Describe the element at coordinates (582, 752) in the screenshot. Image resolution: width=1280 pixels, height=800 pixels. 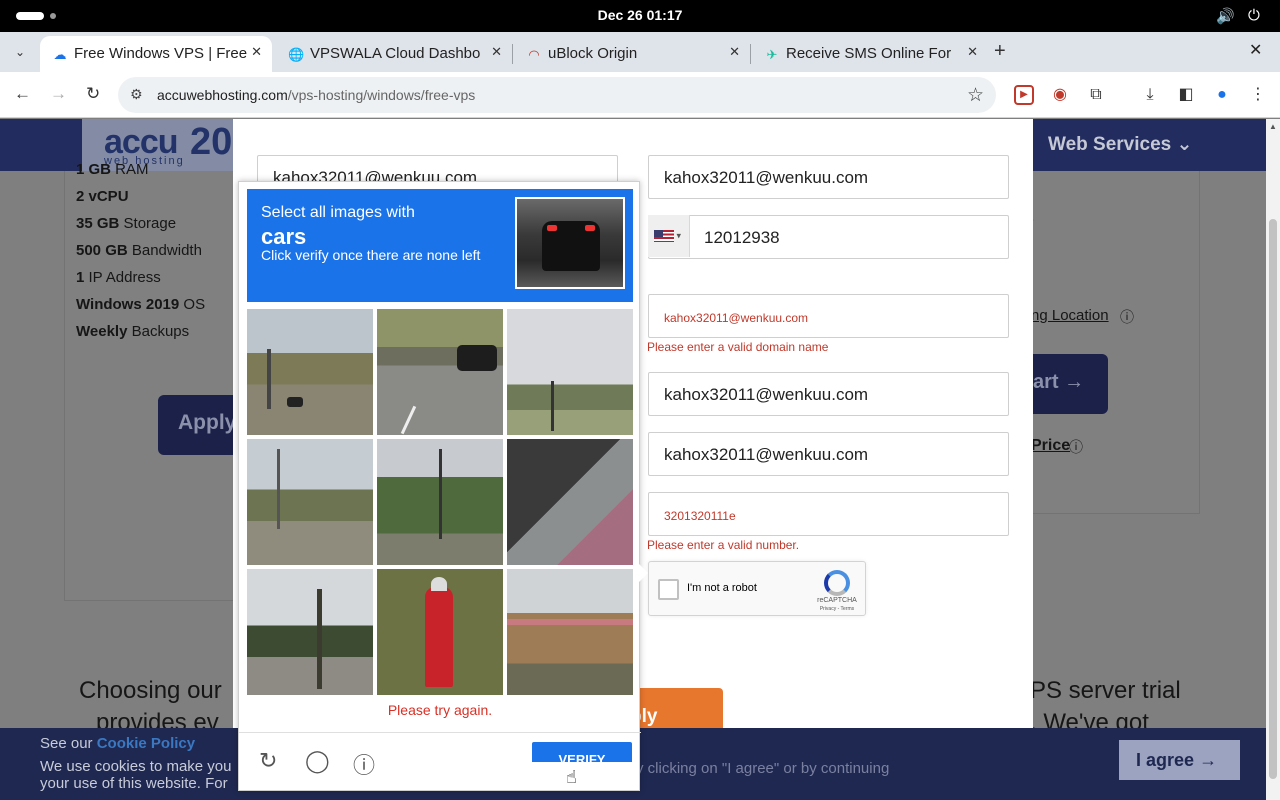
I see `verify-button: VERIFY` at that location.